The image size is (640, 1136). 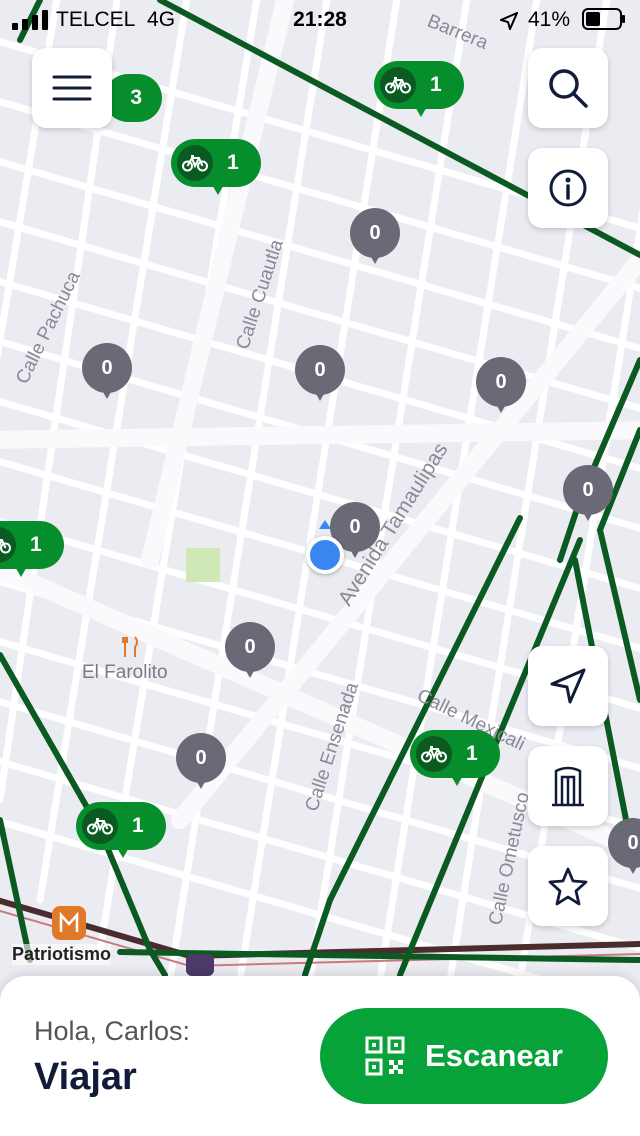 What do you see at coordinates (325, 555) in the screenshot?
I see `user-location-dot` at bounding box center [325, 555].